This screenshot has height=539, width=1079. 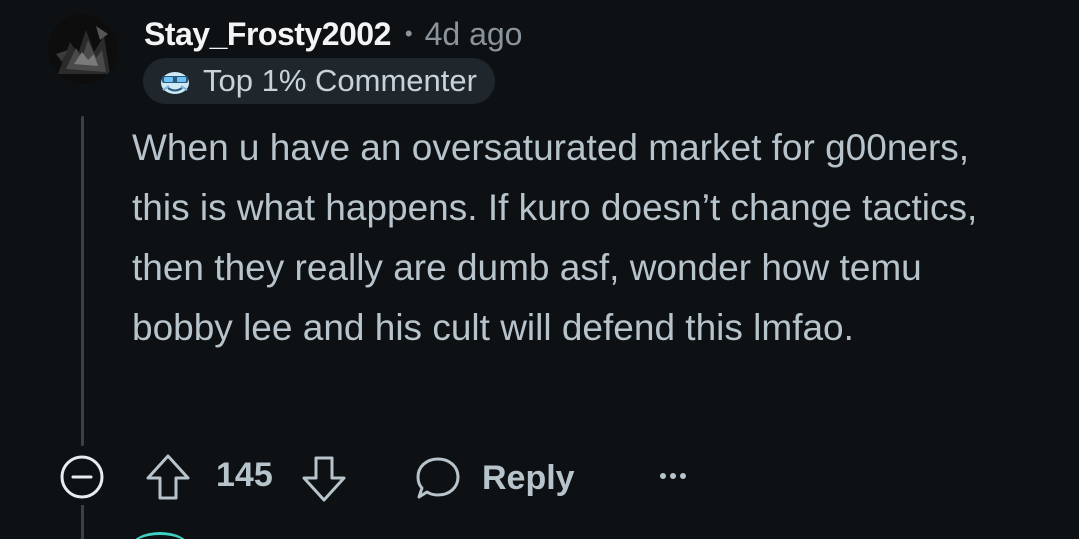 What do you see at coordinates (438, 478) in the screenshot?
I see `speech-bubble-icon` at bounding box center [438, 478].